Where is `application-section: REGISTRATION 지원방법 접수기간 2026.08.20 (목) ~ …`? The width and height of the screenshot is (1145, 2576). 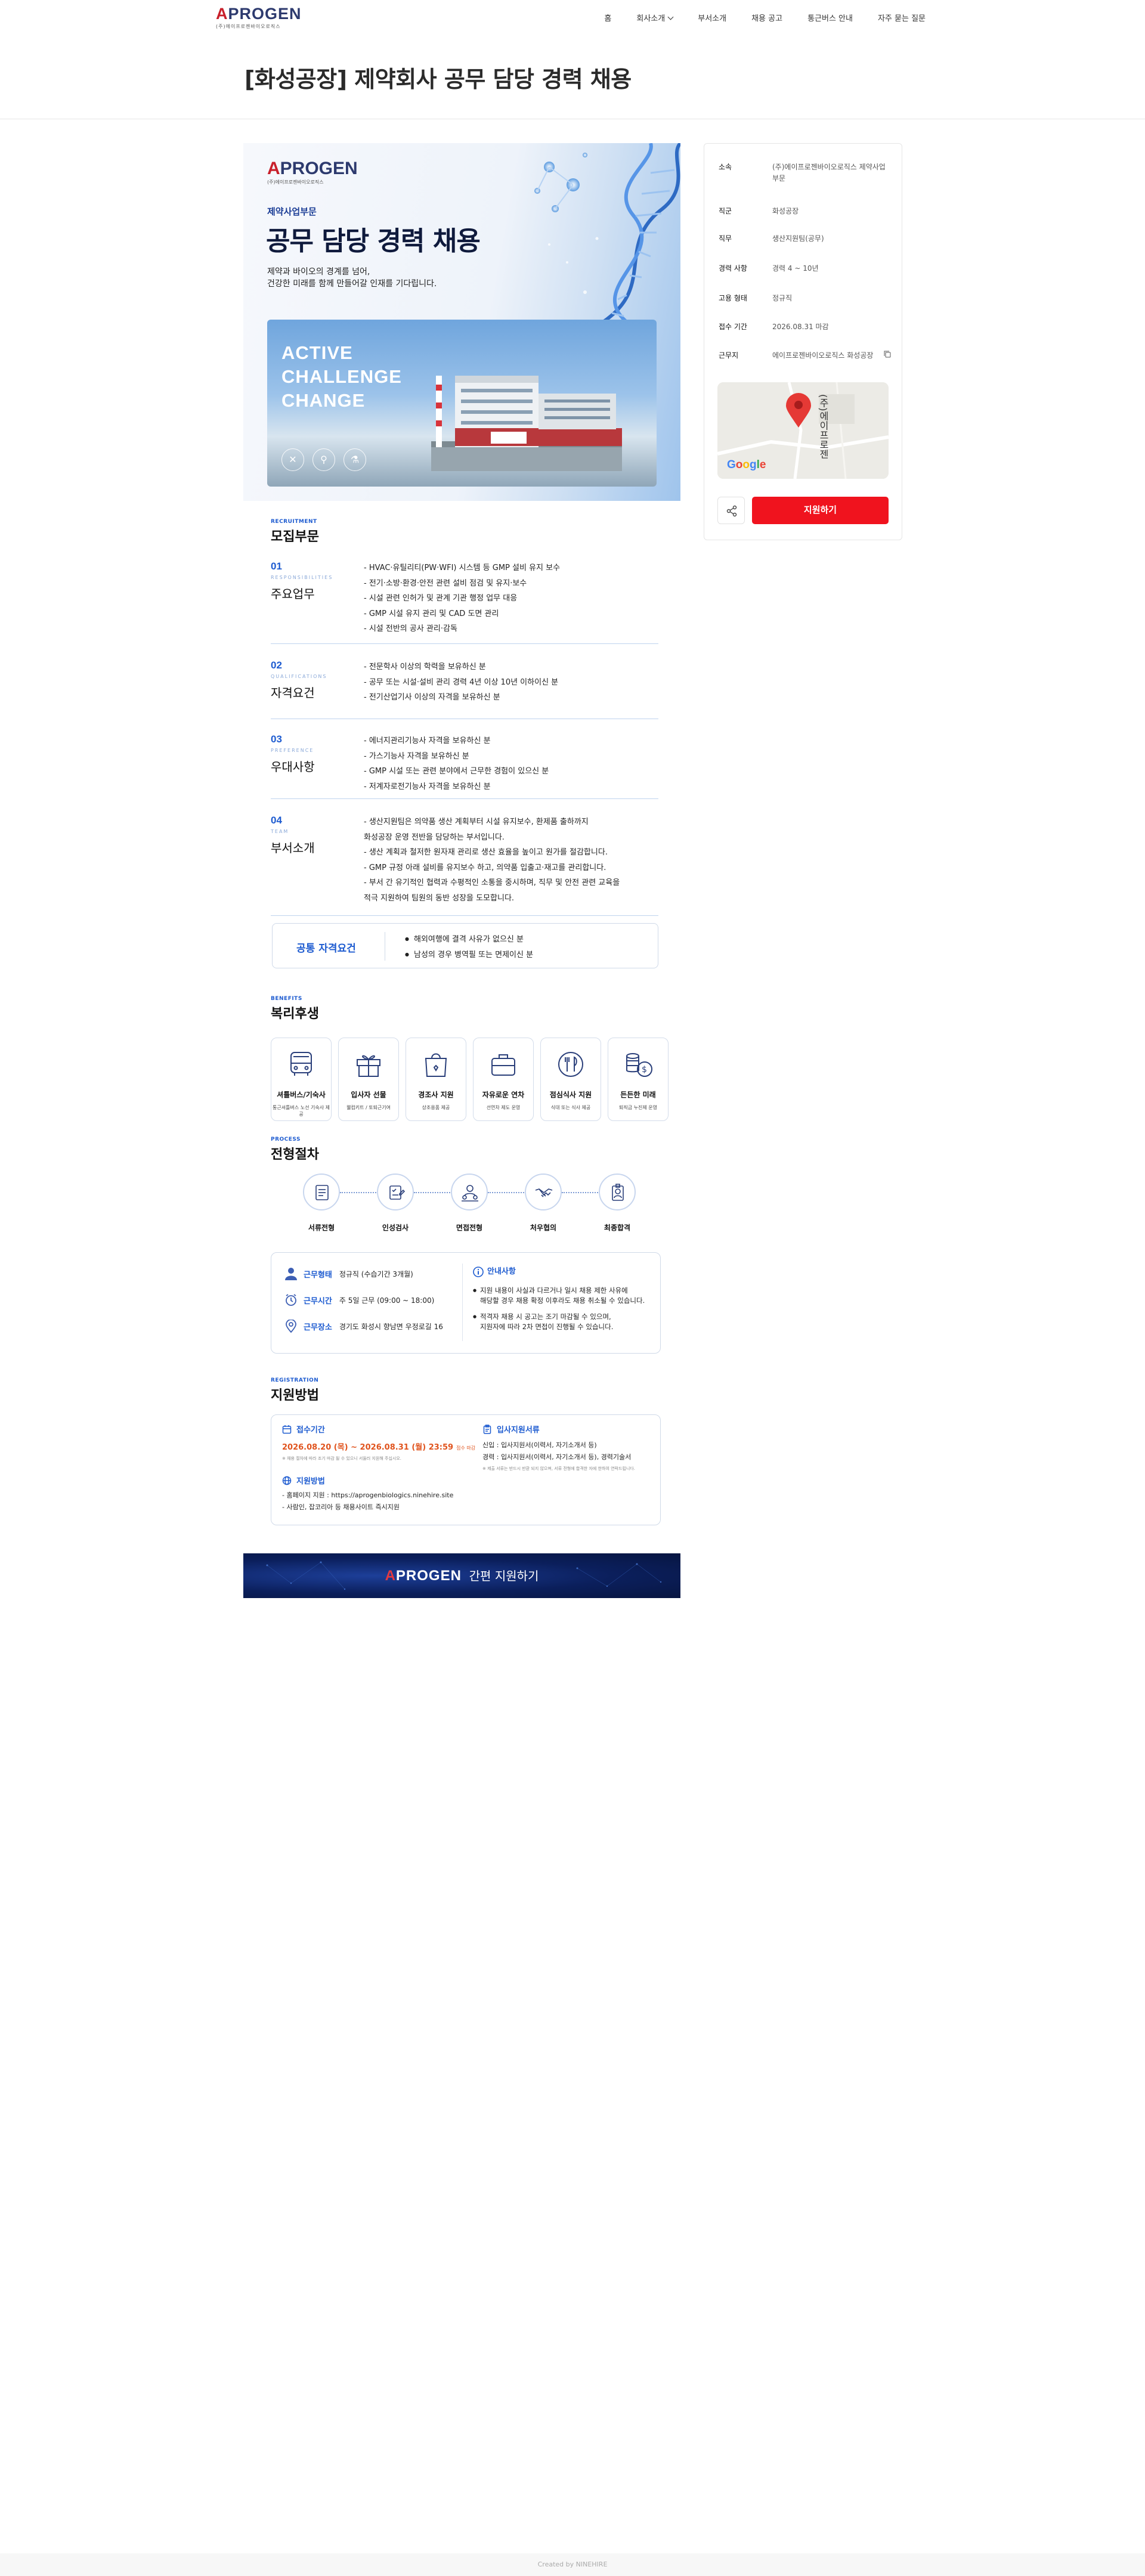
application-section: REGISTRATION 지원방법 접수기간 2026.08.20 (목) ~ … is located at coordinates (467, 1451).